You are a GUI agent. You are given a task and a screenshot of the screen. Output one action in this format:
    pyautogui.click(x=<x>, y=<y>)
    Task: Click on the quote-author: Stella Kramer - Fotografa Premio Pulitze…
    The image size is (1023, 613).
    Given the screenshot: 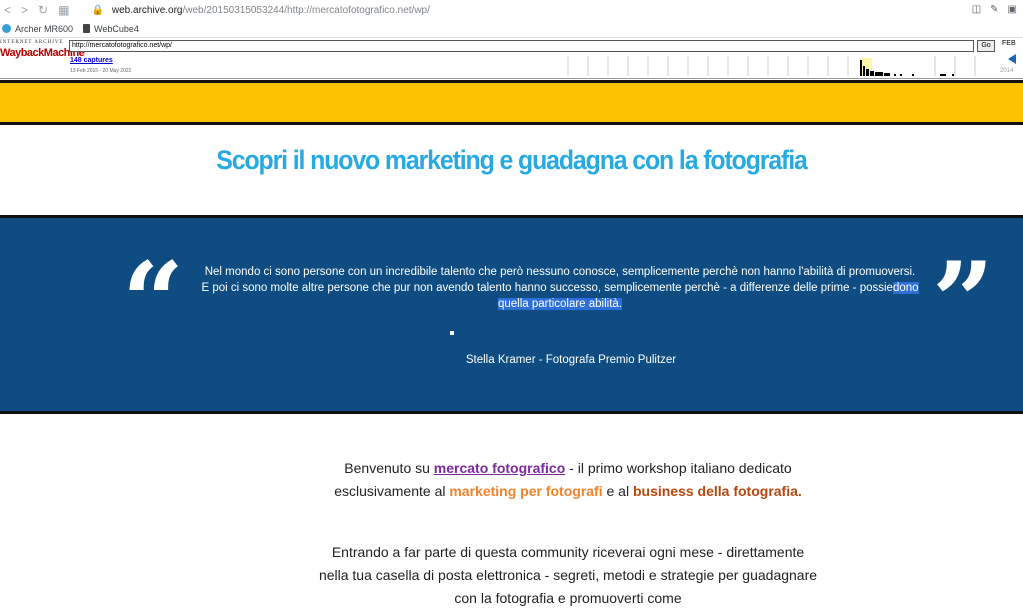 What is the action you would take?
    pyautogui.click(x=571, y=360)
    